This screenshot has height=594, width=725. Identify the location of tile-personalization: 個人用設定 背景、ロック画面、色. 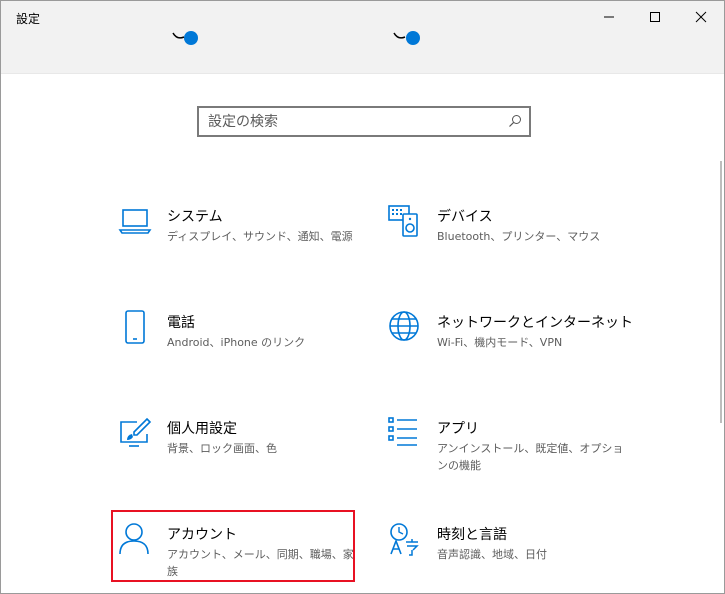
(237, 451).